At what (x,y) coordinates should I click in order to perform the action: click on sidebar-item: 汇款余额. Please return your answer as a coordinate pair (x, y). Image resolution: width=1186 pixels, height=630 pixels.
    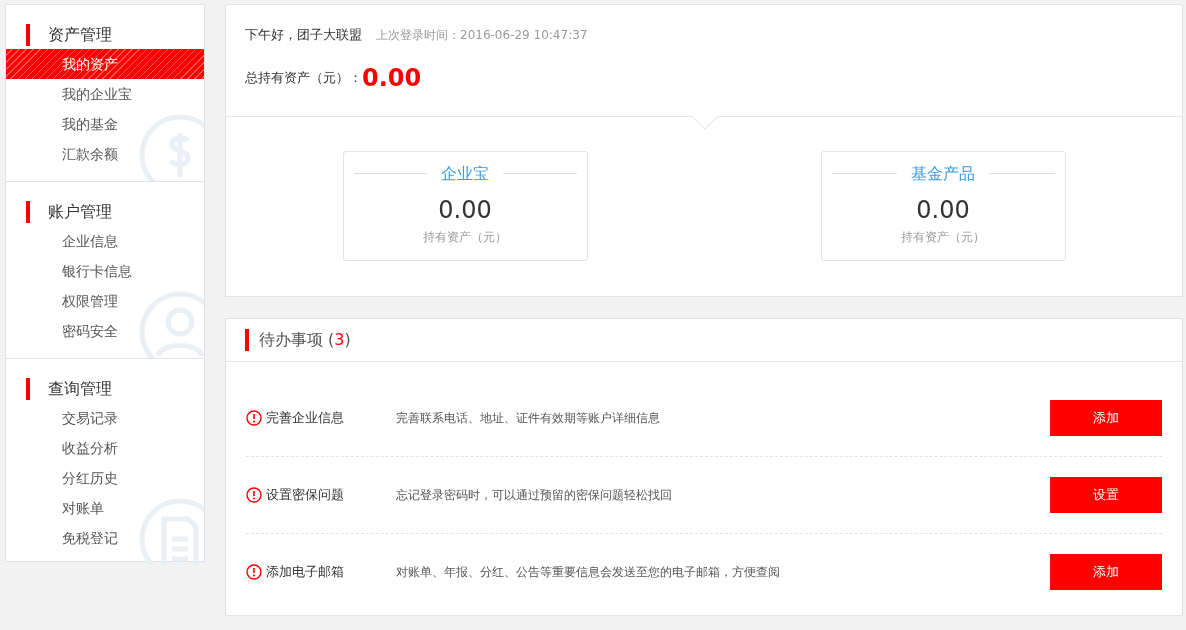
    Looking at the image, I should click on (105, 154).